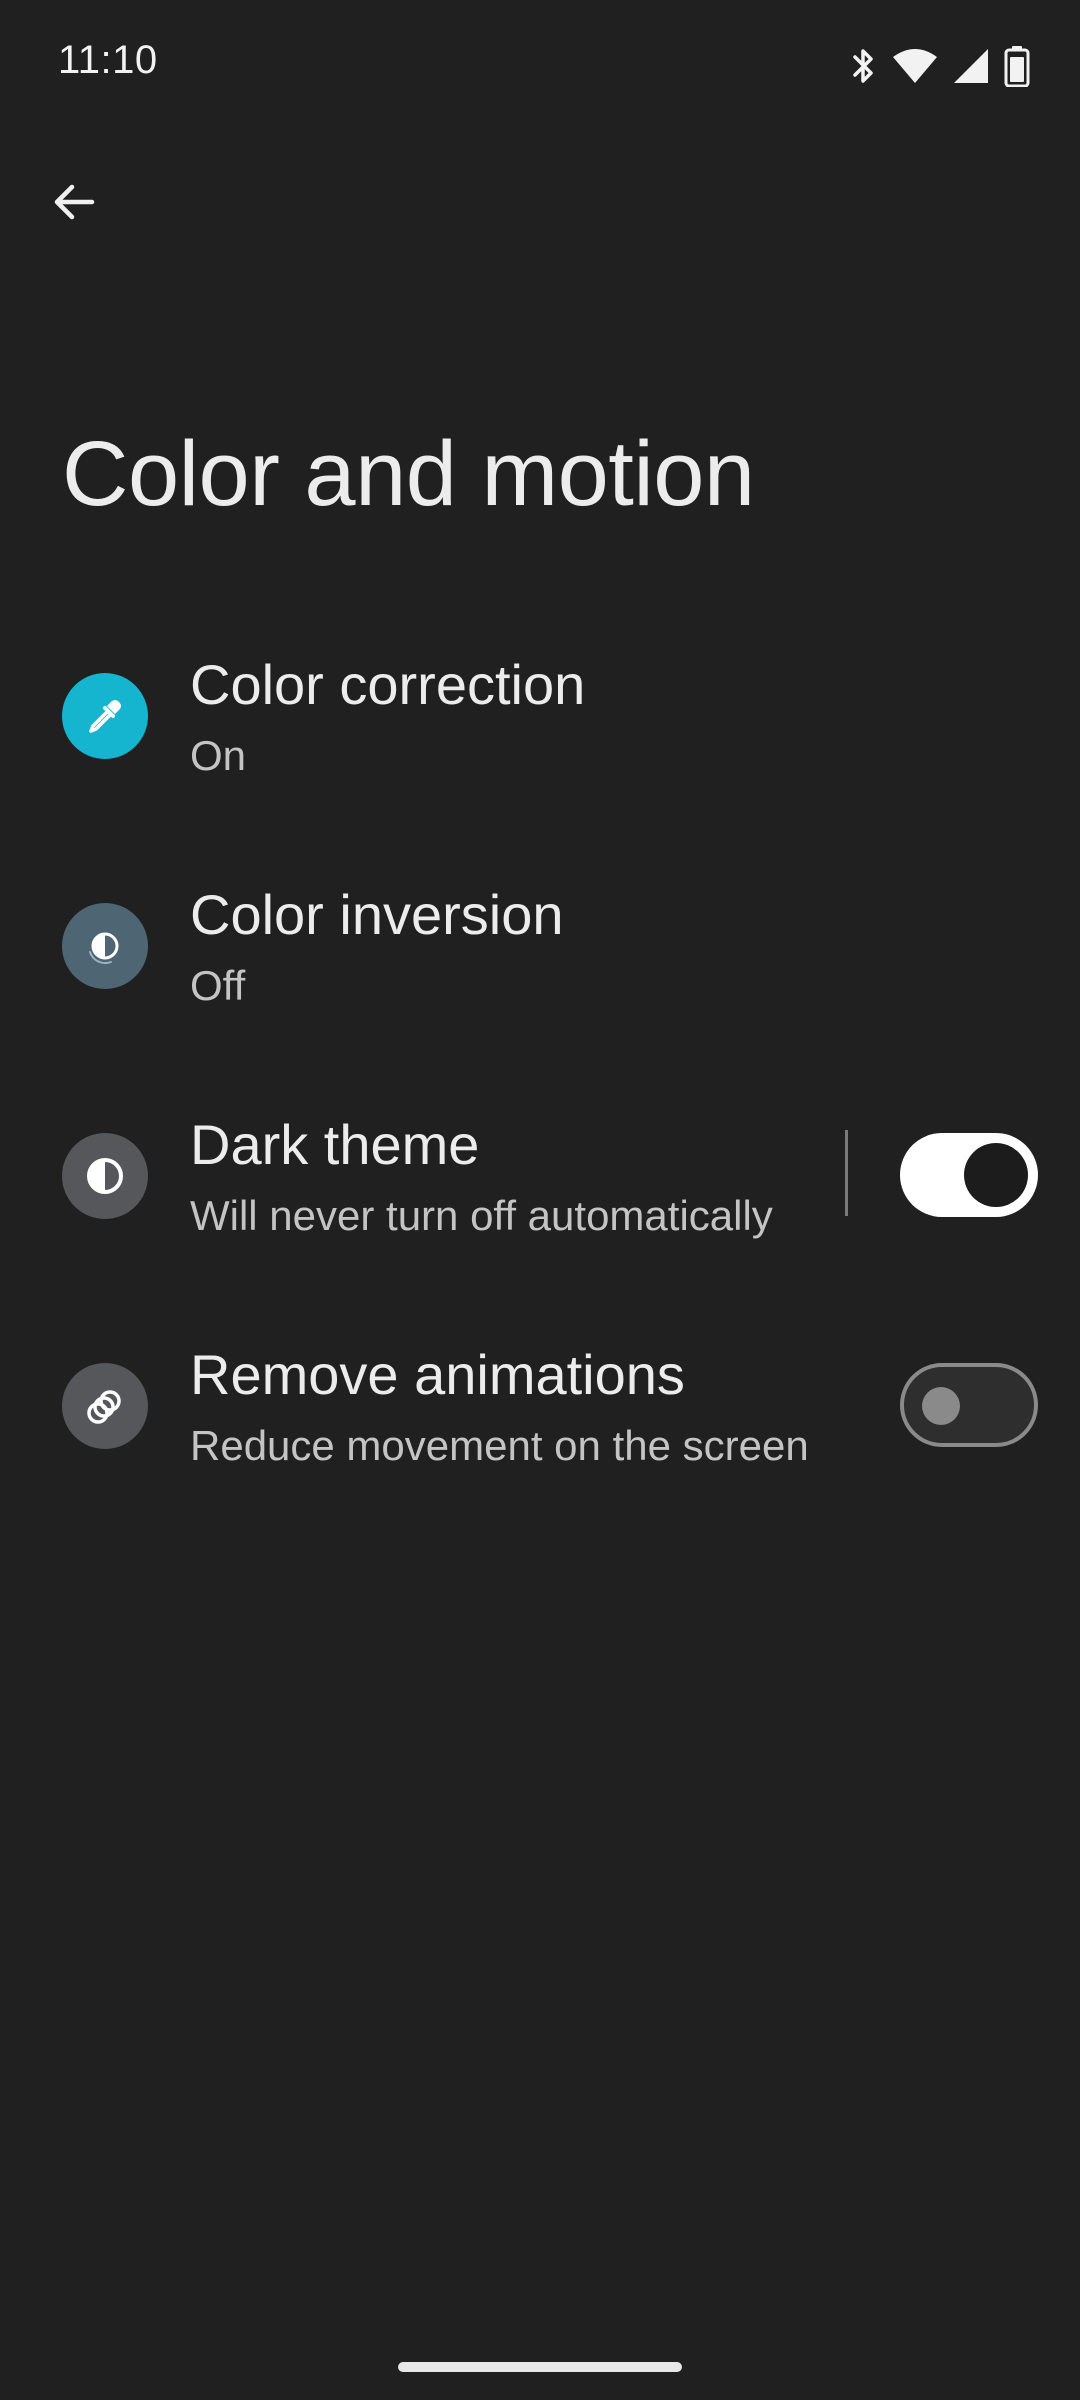 Image resolution: width=1080 pixels, height=2400 pixels. I want to click on setting-title: Color inversion, so click(377, 914).